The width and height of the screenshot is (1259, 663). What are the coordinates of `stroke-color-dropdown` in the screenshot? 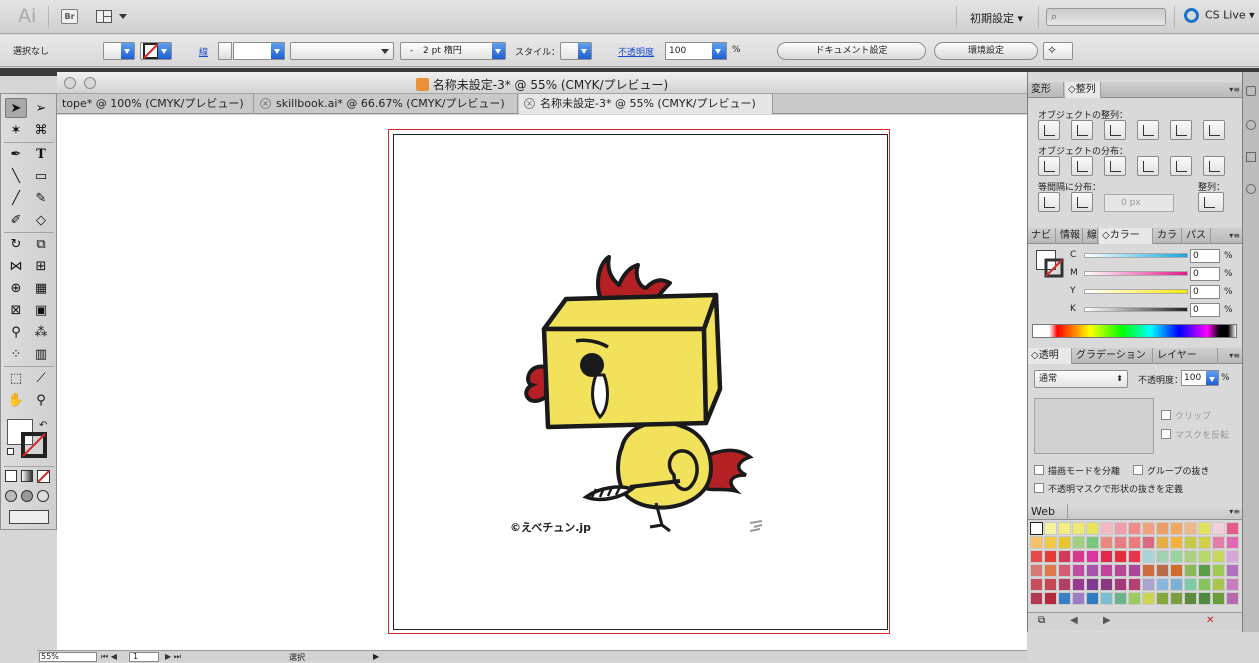 It's located at (156, 51).